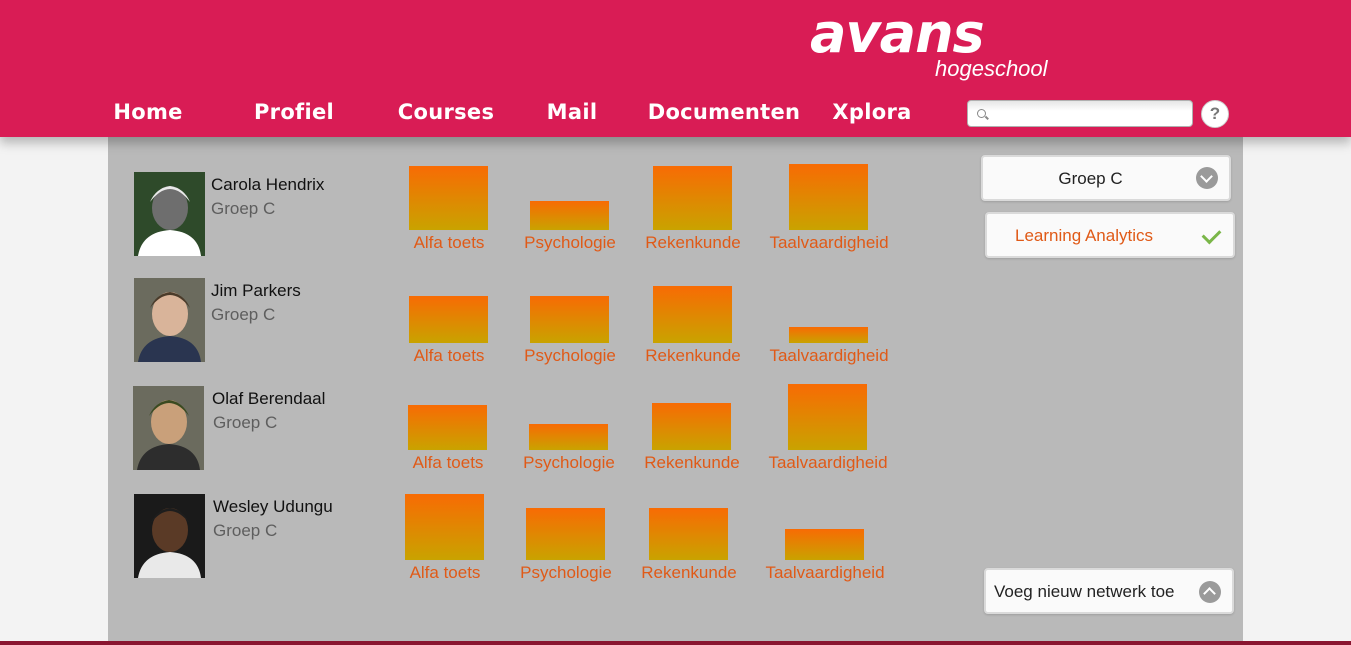 This screenshot has width=1351, height=645. Describe the element at coordinates (1090, 178) in the screenshot. I see `group-select-label: Groep C` at that location.